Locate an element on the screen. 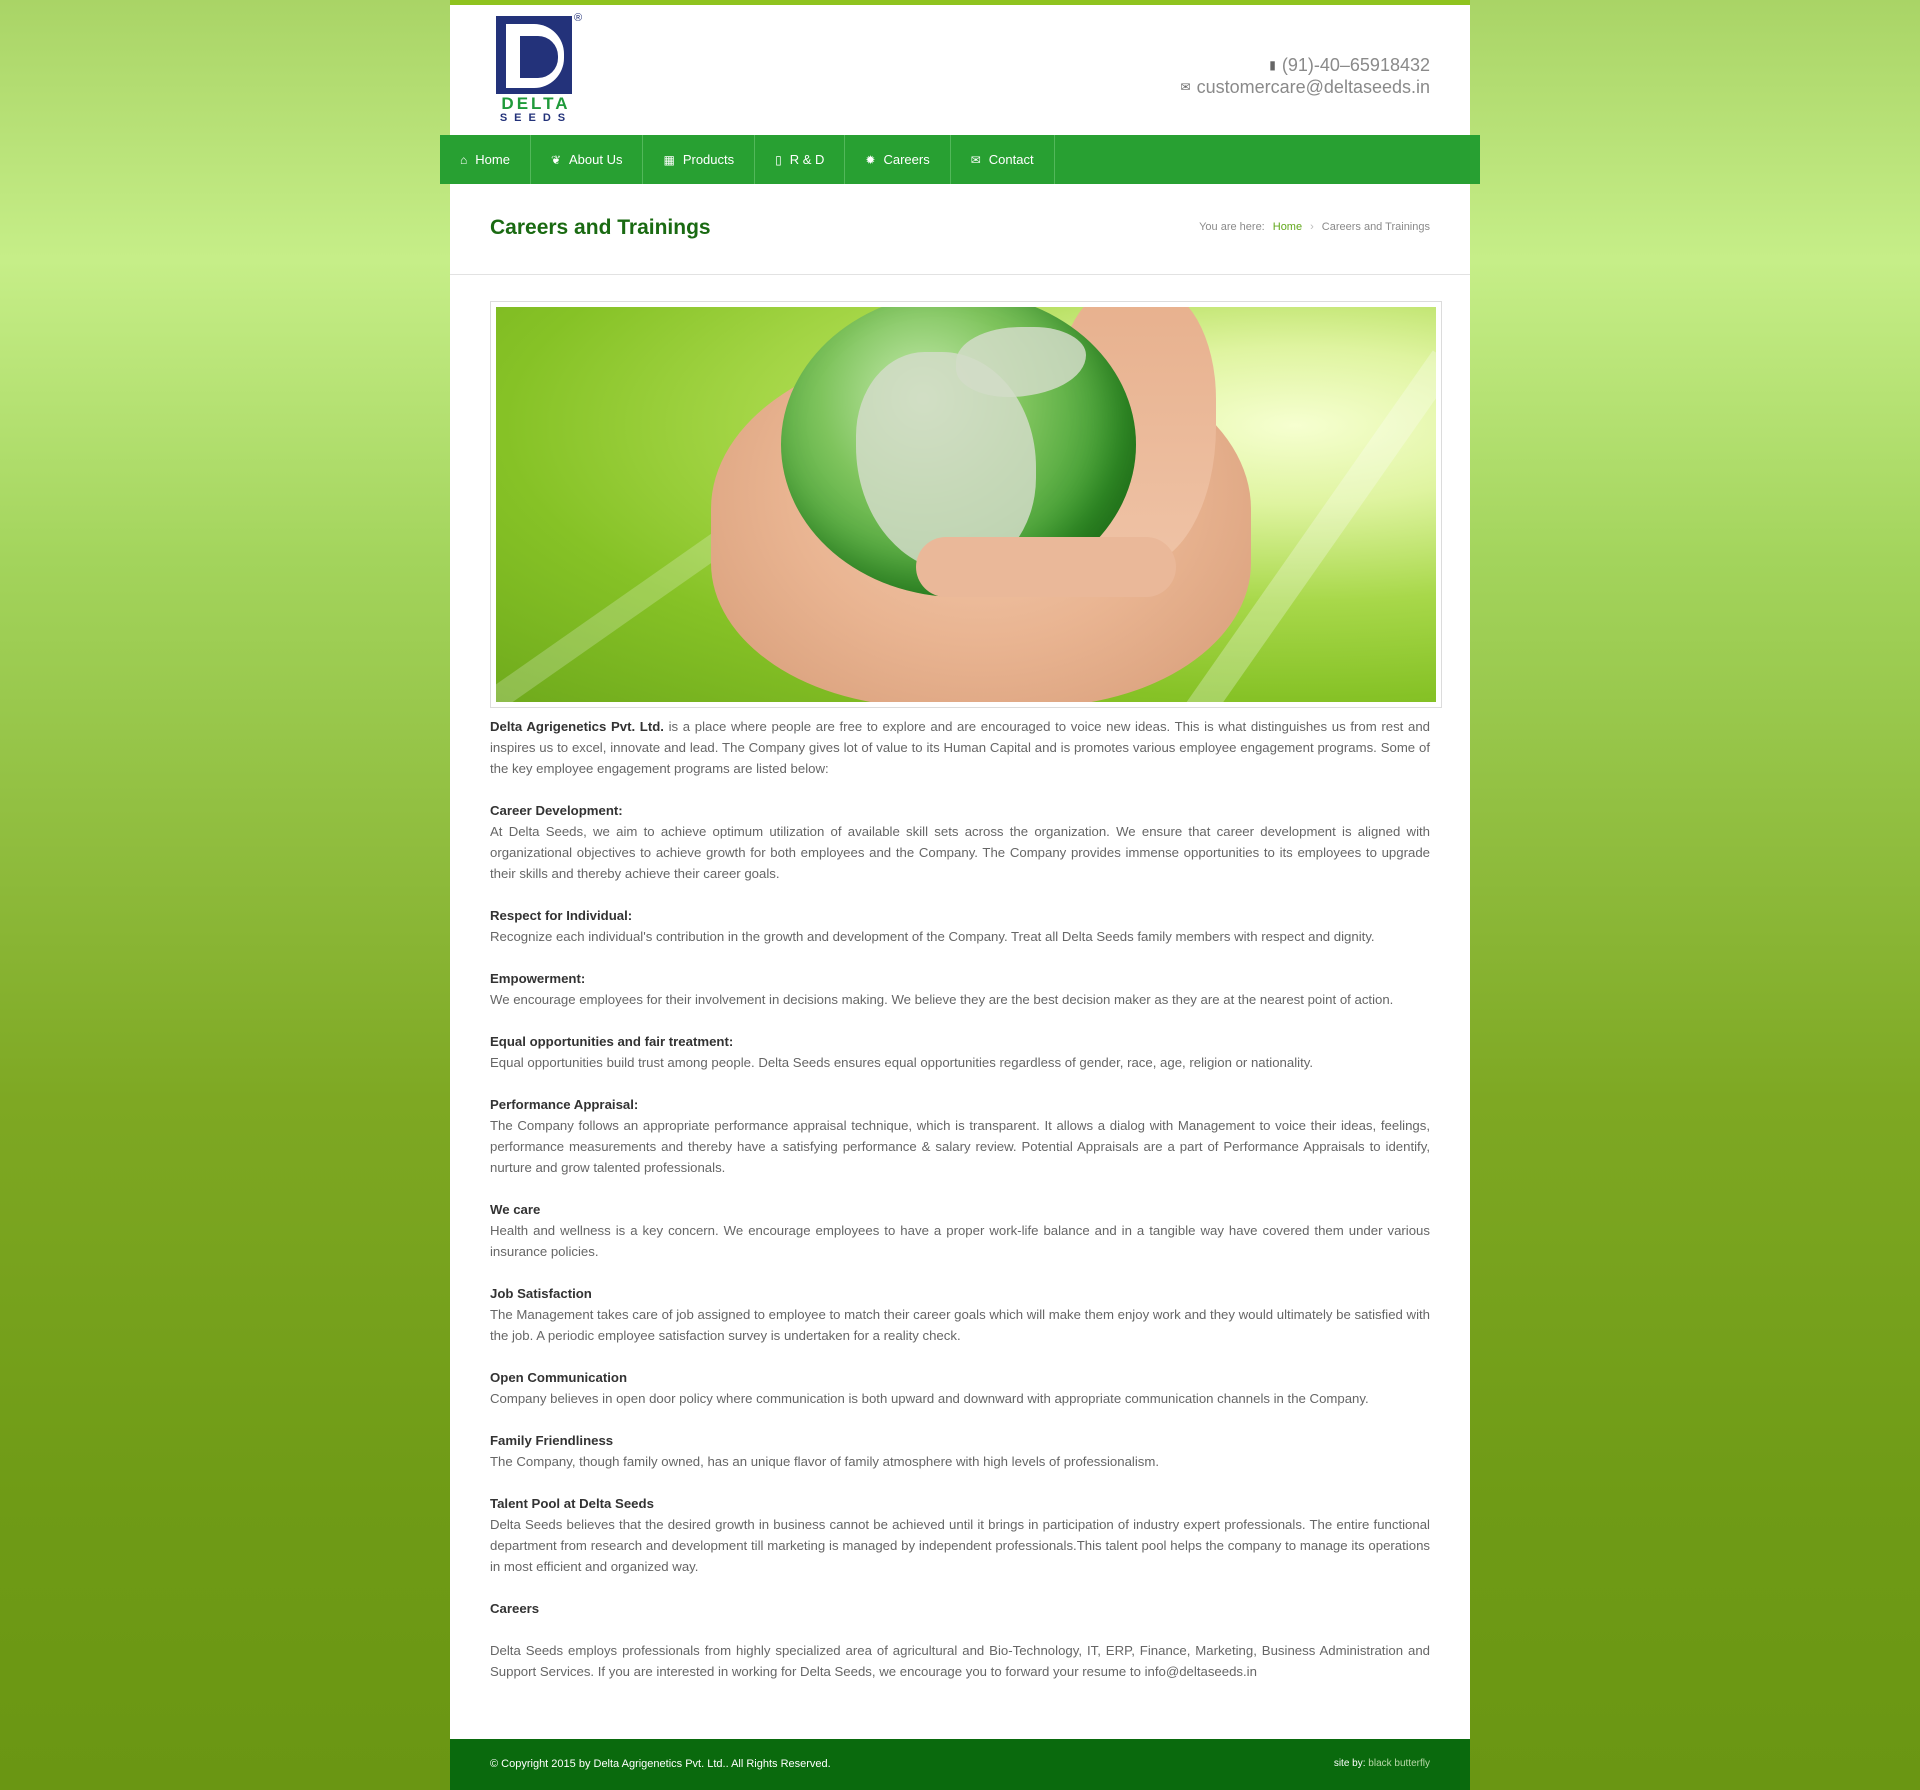  delta-seeds-logo: ® DELTA SEEDS is located at coordinates (540, 69).